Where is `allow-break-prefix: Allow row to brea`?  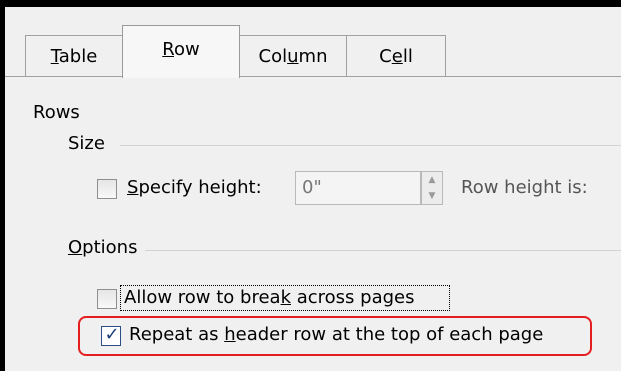
allow-break-prefix: Allow row to brea is located at coordinates (202, 297).